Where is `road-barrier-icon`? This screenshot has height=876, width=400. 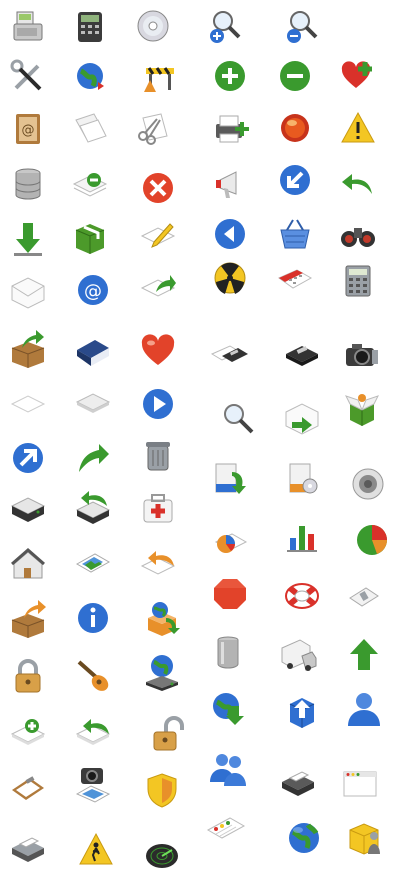 road-barrier-icon is located at coordinates (160, 76).